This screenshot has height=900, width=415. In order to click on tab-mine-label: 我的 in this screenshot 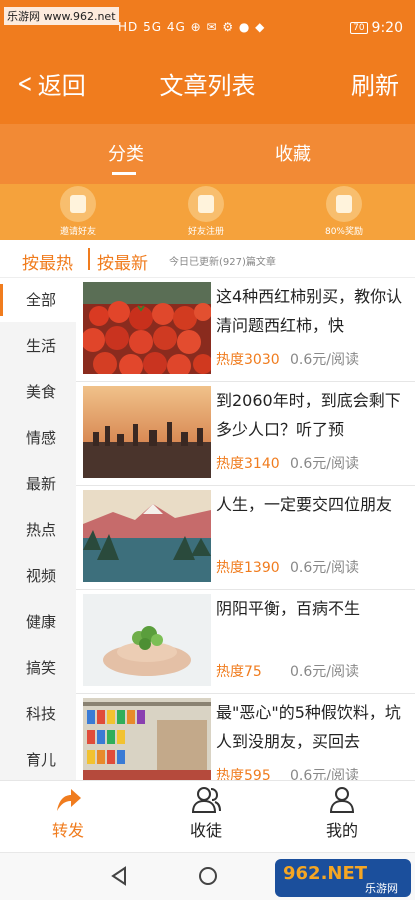, I will do `click(341, 830)`.